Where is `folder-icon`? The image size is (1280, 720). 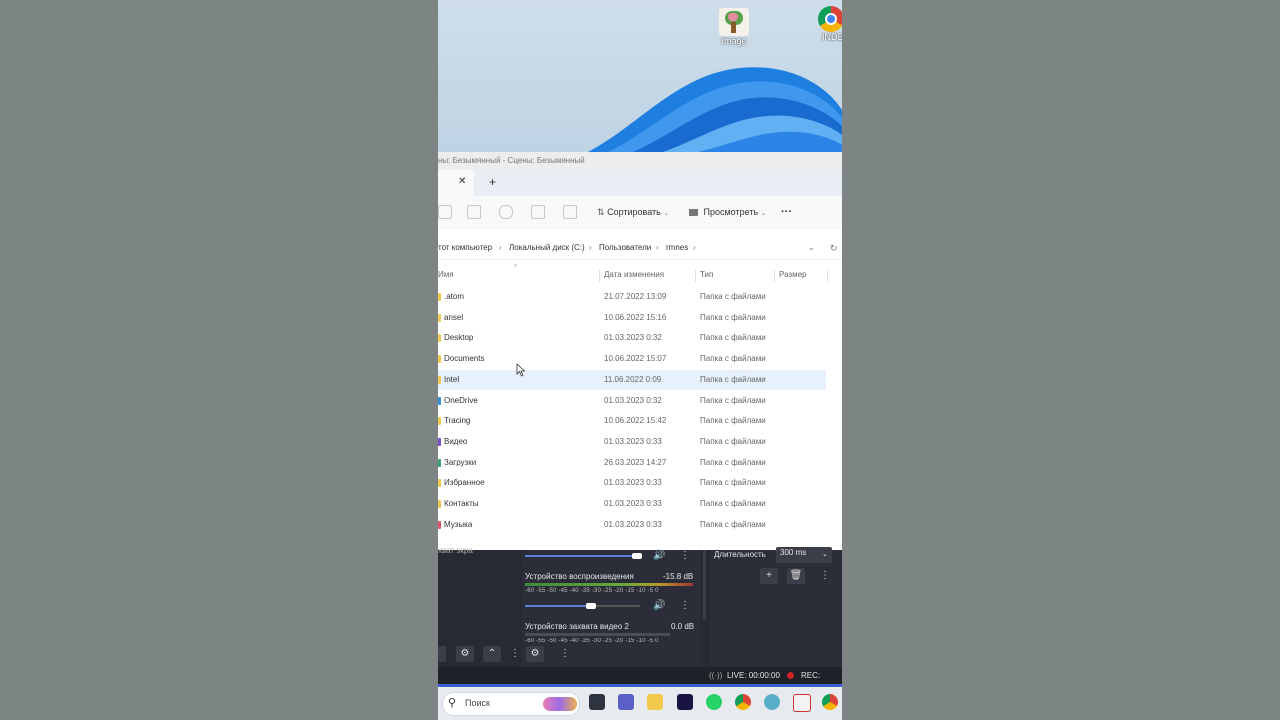 folder-icon is located at coordinates (439, 421).